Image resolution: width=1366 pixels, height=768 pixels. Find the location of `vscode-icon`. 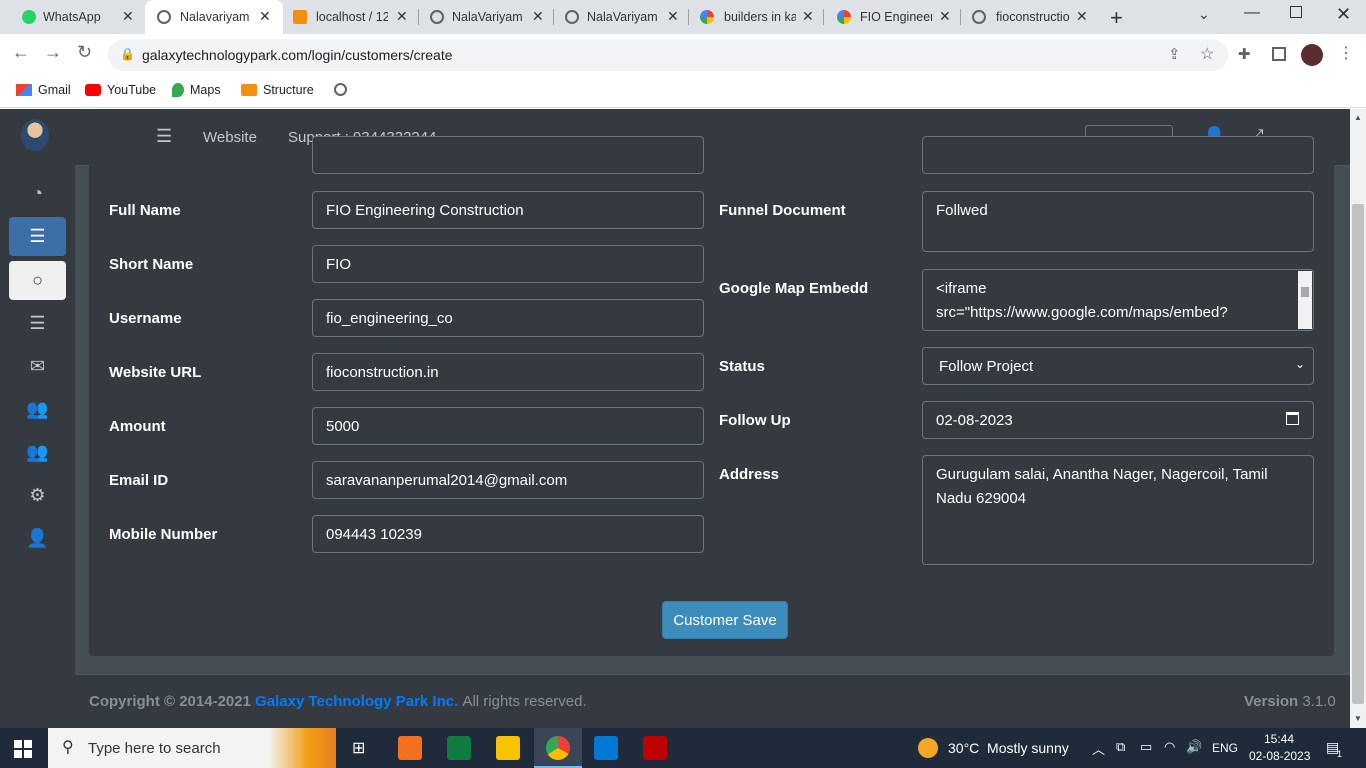

vscode-icon is located at coordinates (606, 748).